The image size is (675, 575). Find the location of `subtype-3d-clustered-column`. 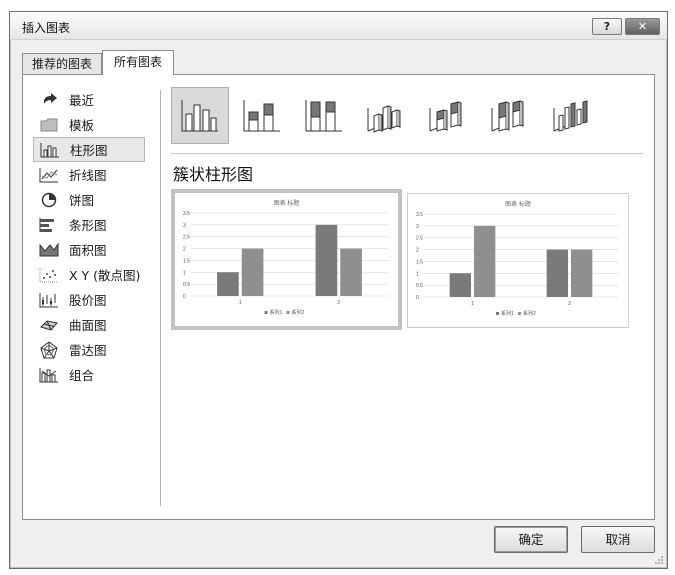

subtype-3d-clustered-column is located at coordinates (386, 115).